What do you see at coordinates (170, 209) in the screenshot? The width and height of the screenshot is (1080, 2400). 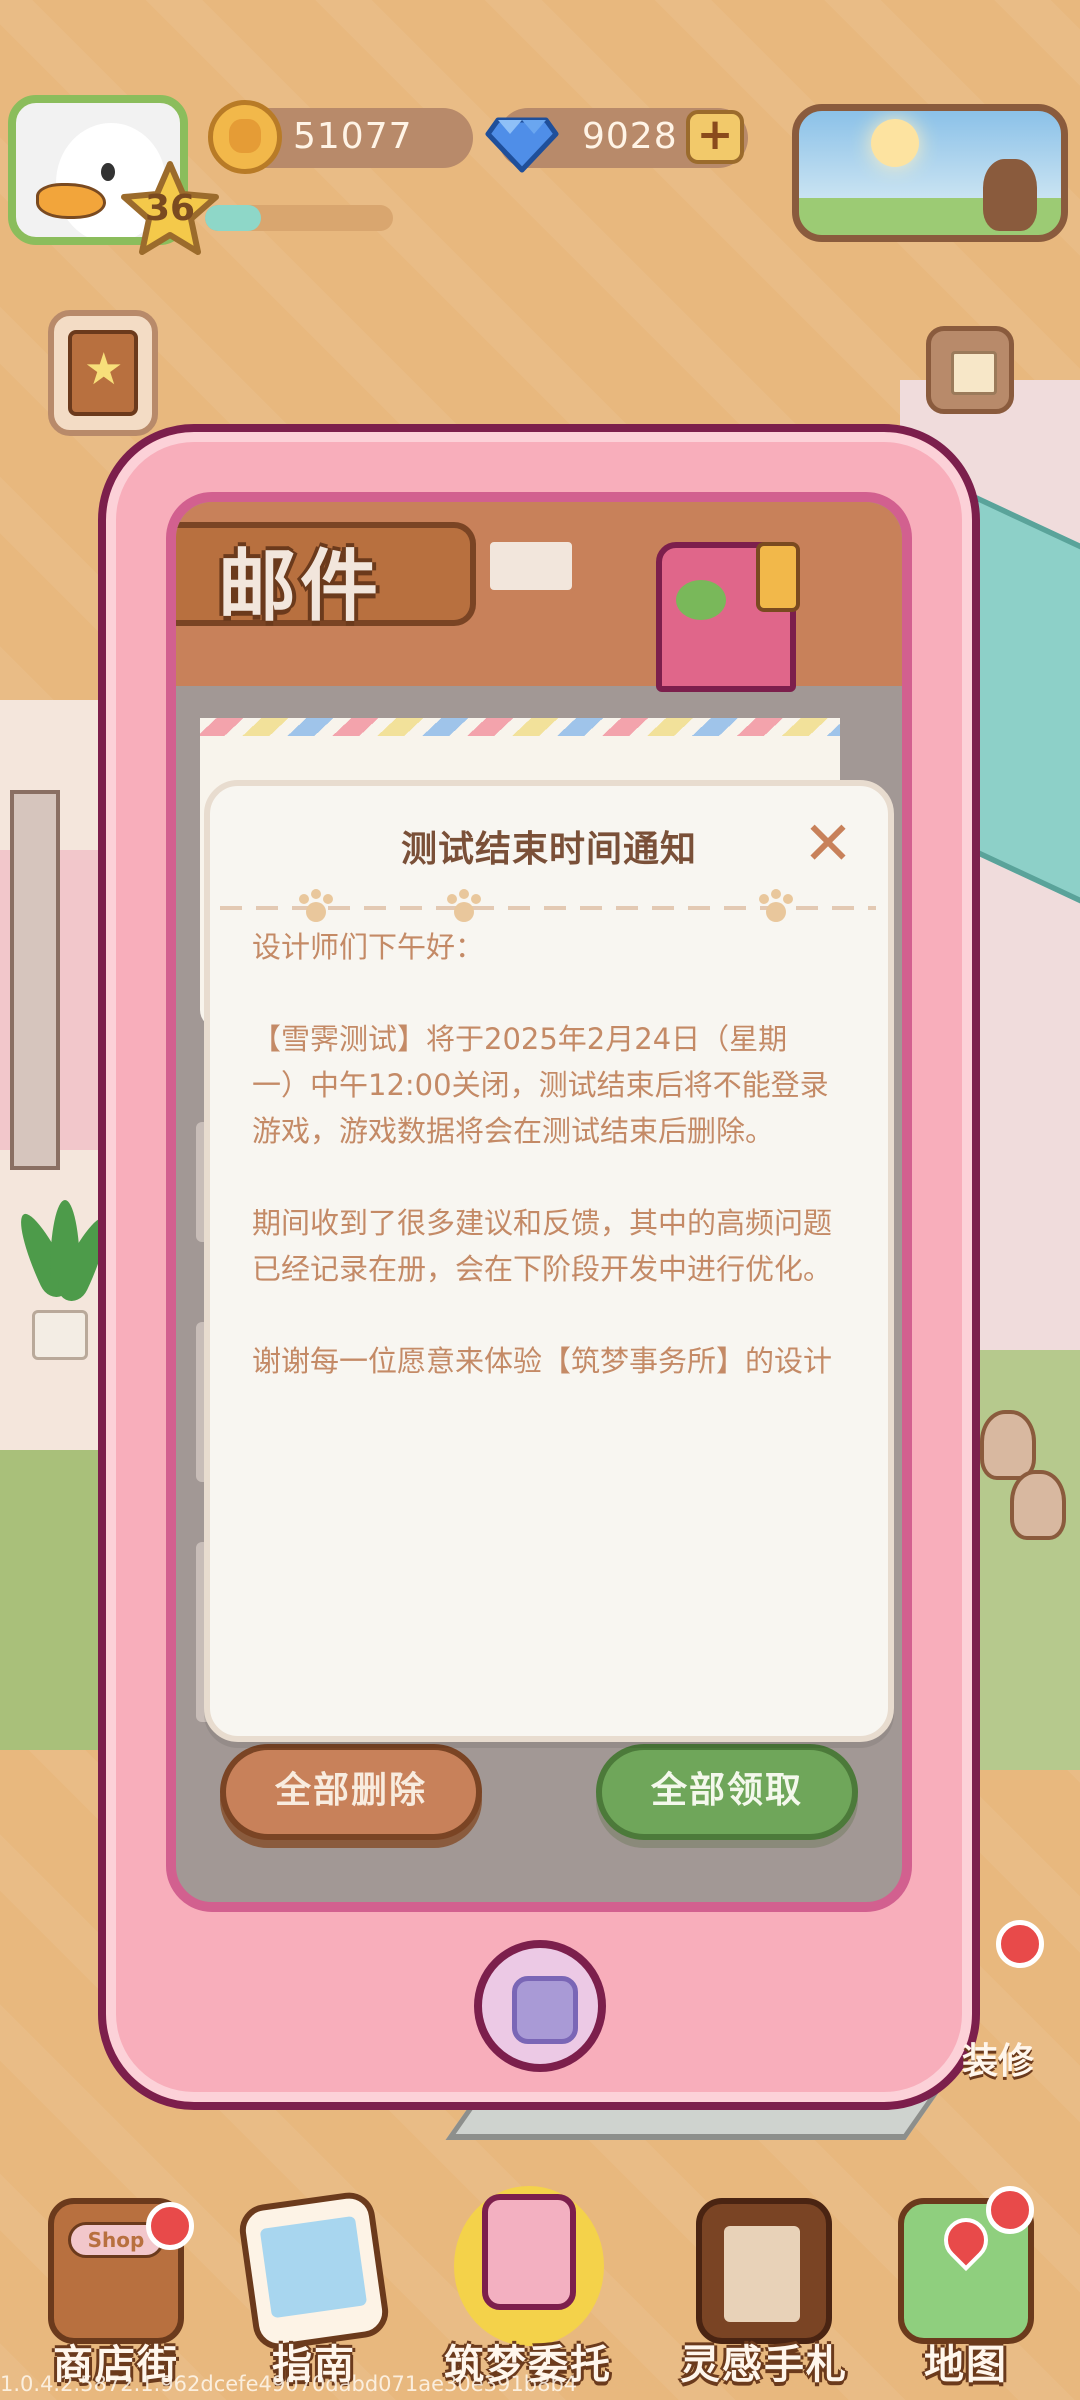 I see `level-badge: 36` at bounding box center [170, 209].